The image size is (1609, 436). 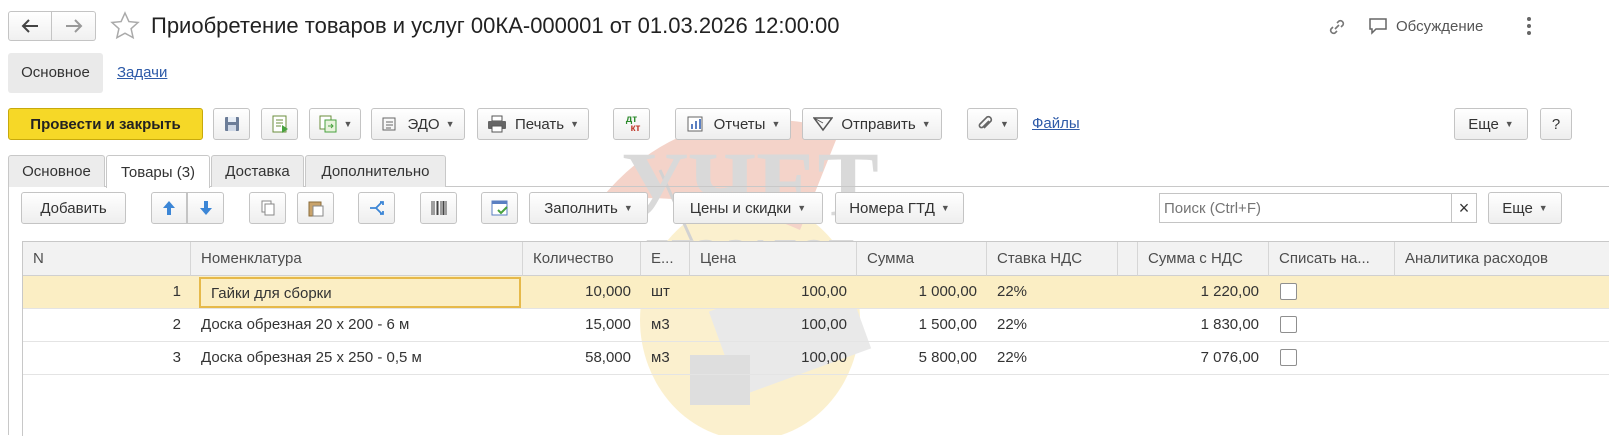 I want to click on column-header-sum: Сумма, so click(x=922, y=259).